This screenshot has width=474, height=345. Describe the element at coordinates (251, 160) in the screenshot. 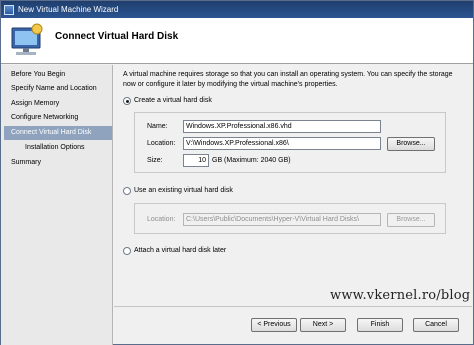

I see `size-maximum-text: GB (Maximum: 2040 GB)` at that location.